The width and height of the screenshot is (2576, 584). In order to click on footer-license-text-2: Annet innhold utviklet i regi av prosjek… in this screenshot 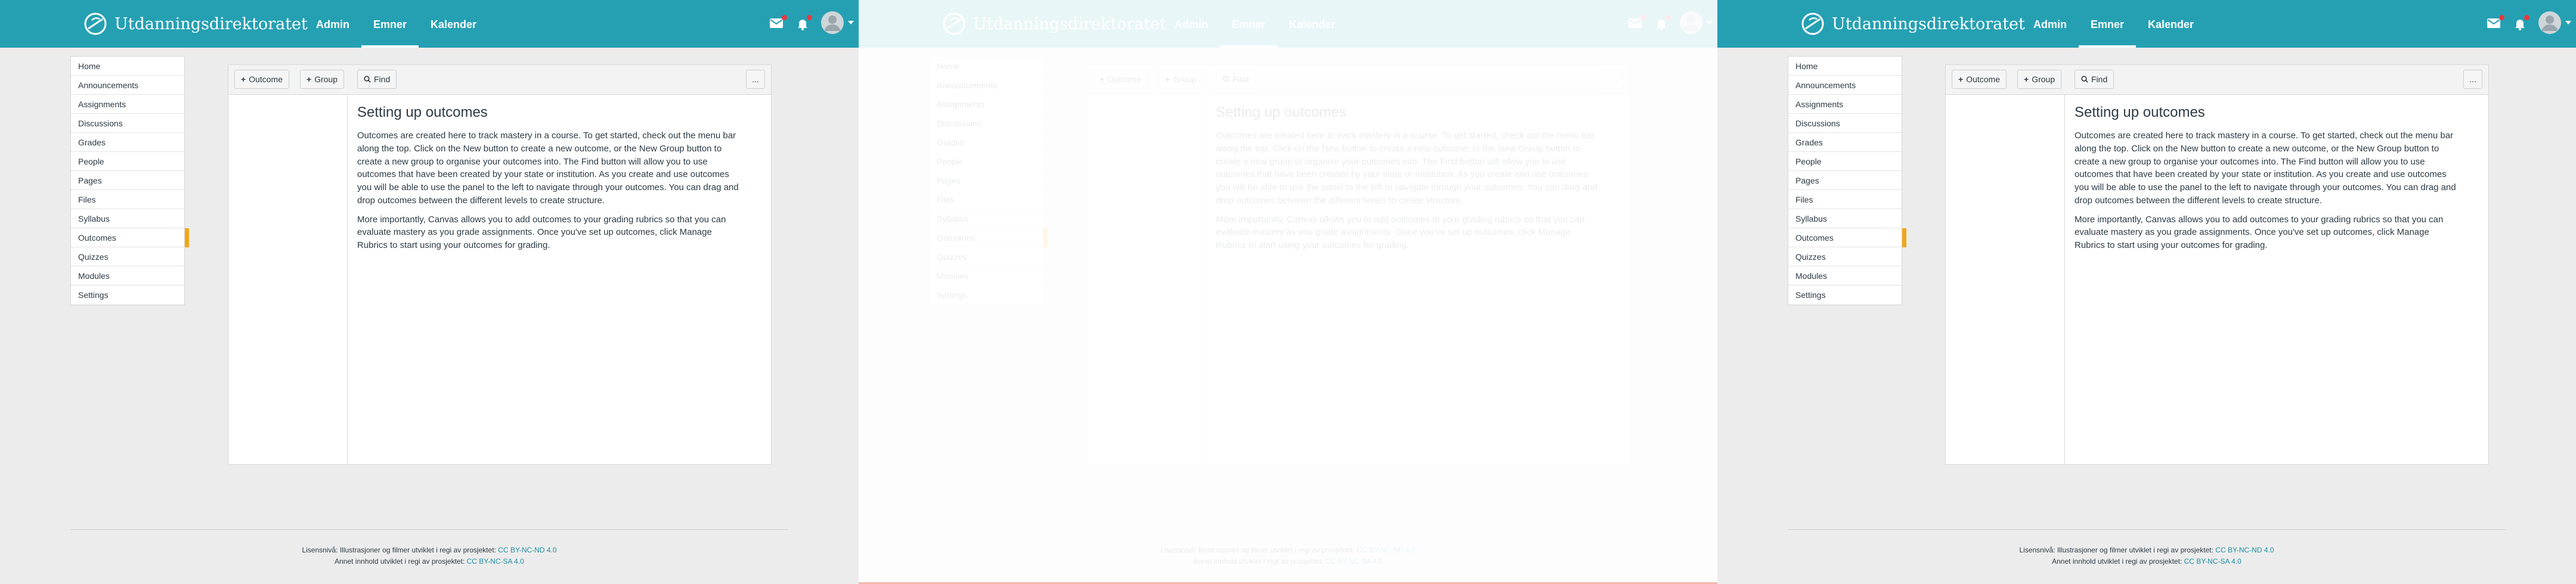, I will do `click(400, 561)`.